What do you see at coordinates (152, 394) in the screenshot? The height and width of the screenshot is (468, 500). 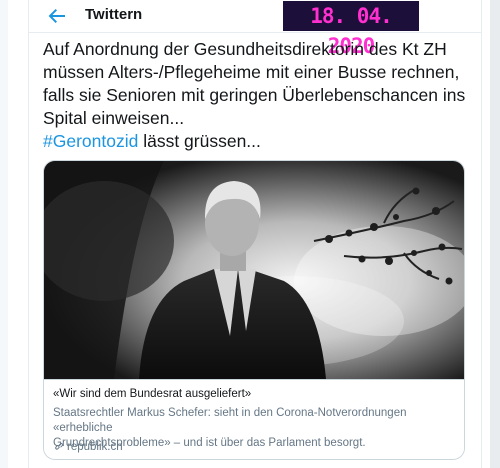 I see `card-title: «Wir sind dem Bundesrat ausgeliefert»` at bounding box center [152, 394].